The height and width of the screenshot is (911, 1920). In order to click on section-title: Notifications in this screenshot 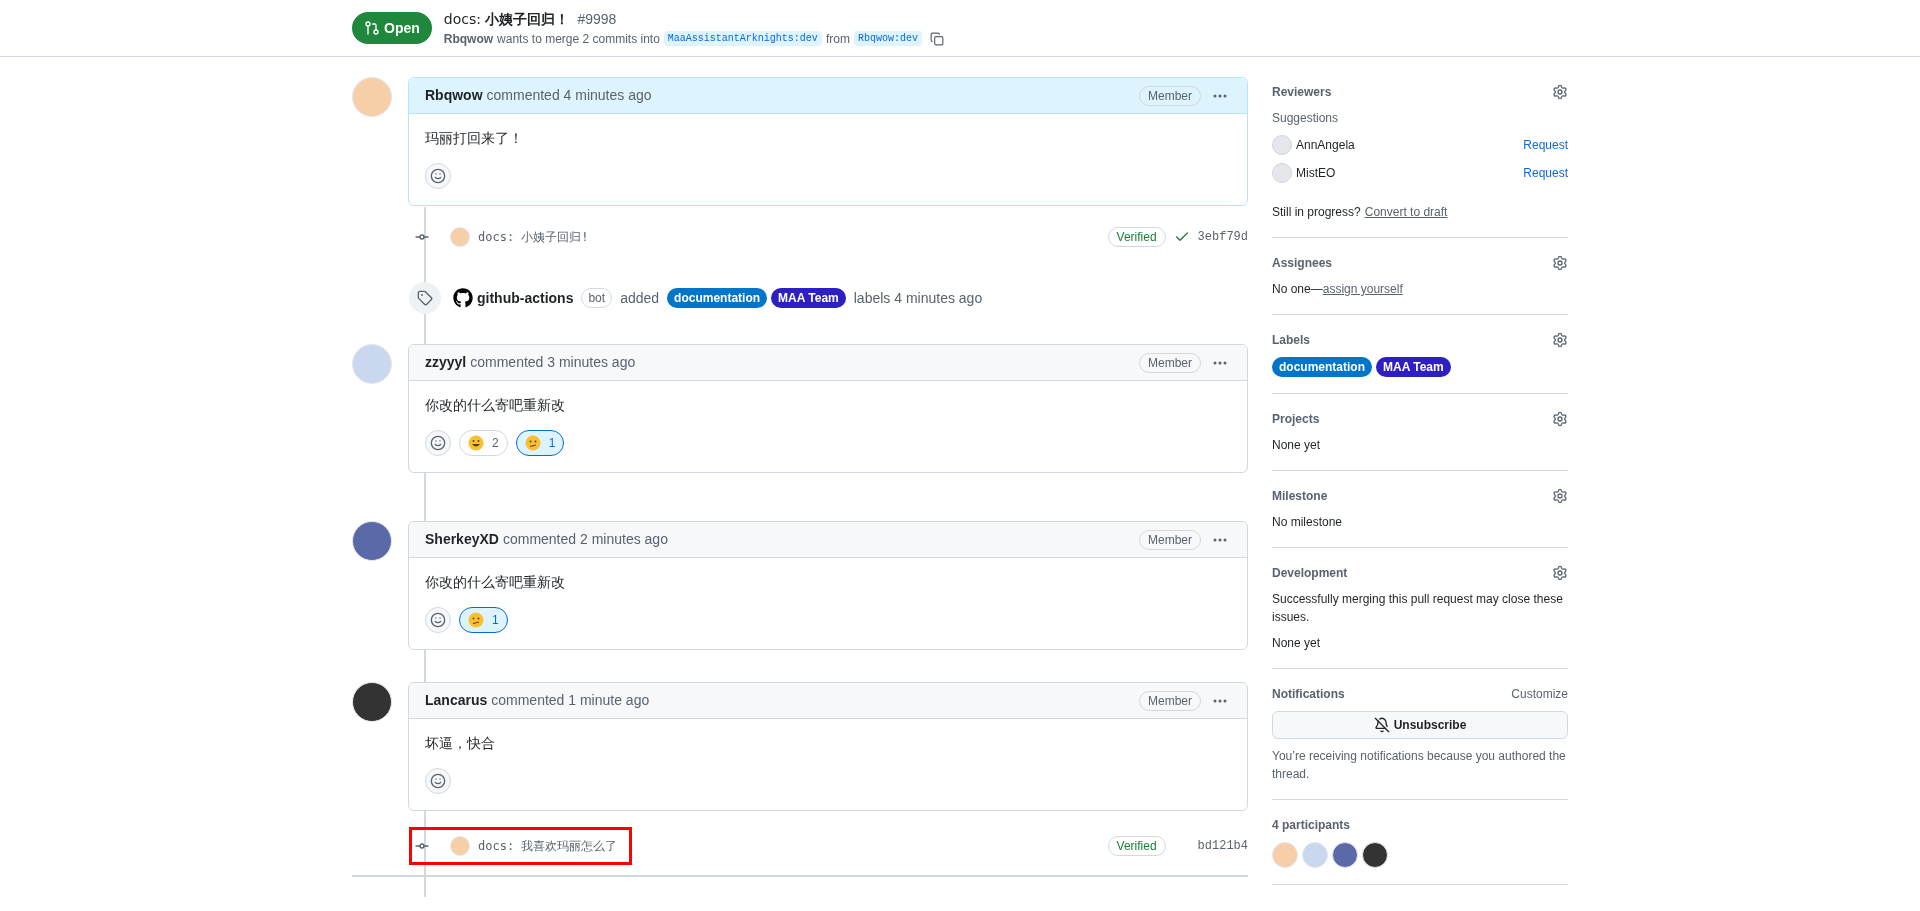, I will do `click(1308, 694)`.